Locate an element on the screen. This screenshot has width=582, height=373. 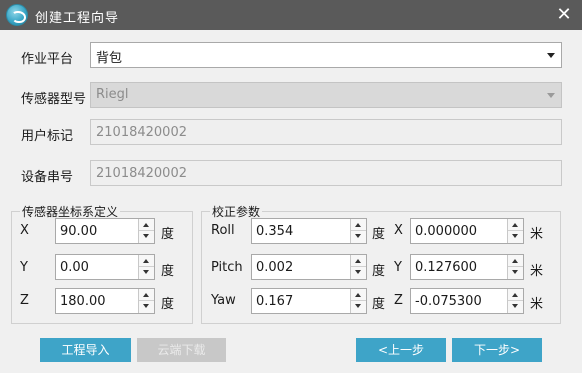
offset-z-label: Z is located at coordinates (398, 300).